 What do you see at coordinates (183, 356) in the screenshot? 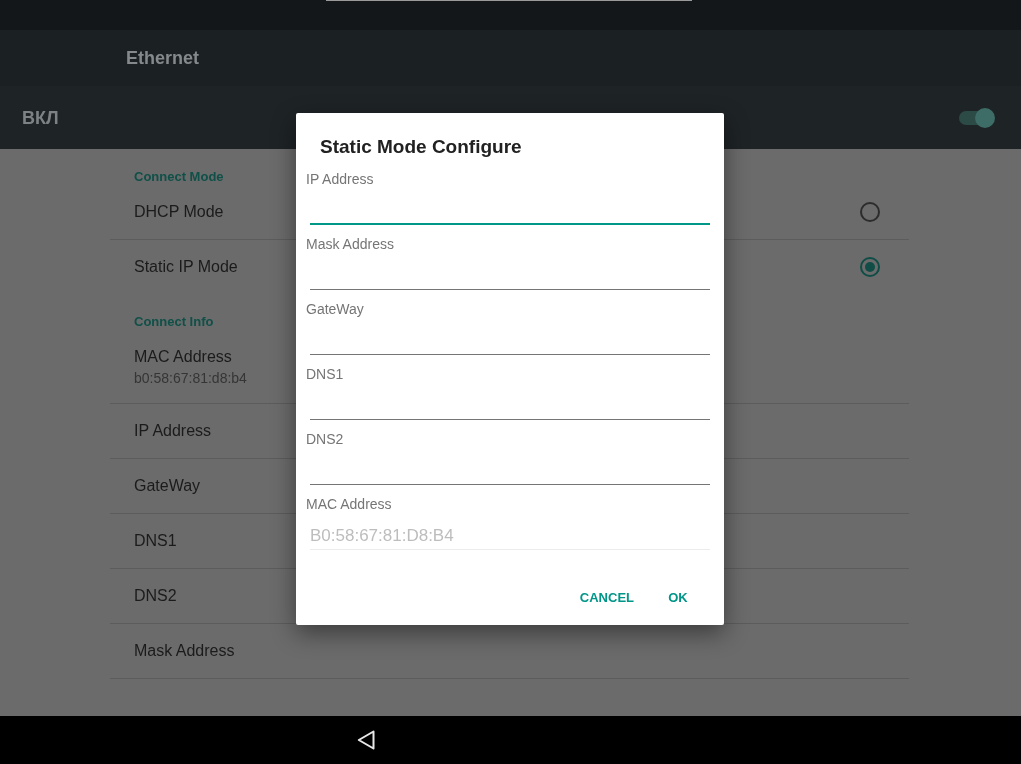
I see `setting-title: MAC Address` at bounding box center [183, 356].